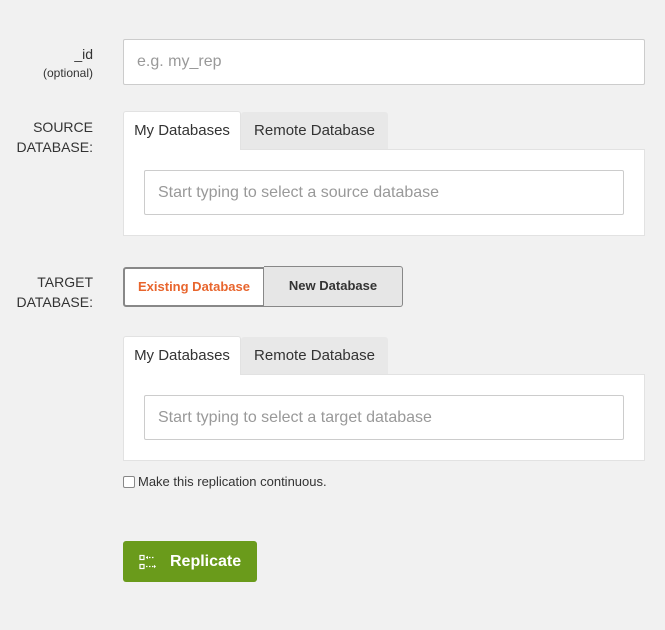 This screenshot has width=665, height=630. Describe the element at coordinates (46, 63) in the screenshot. I see `id-label-group: _id (optional)` at that location.